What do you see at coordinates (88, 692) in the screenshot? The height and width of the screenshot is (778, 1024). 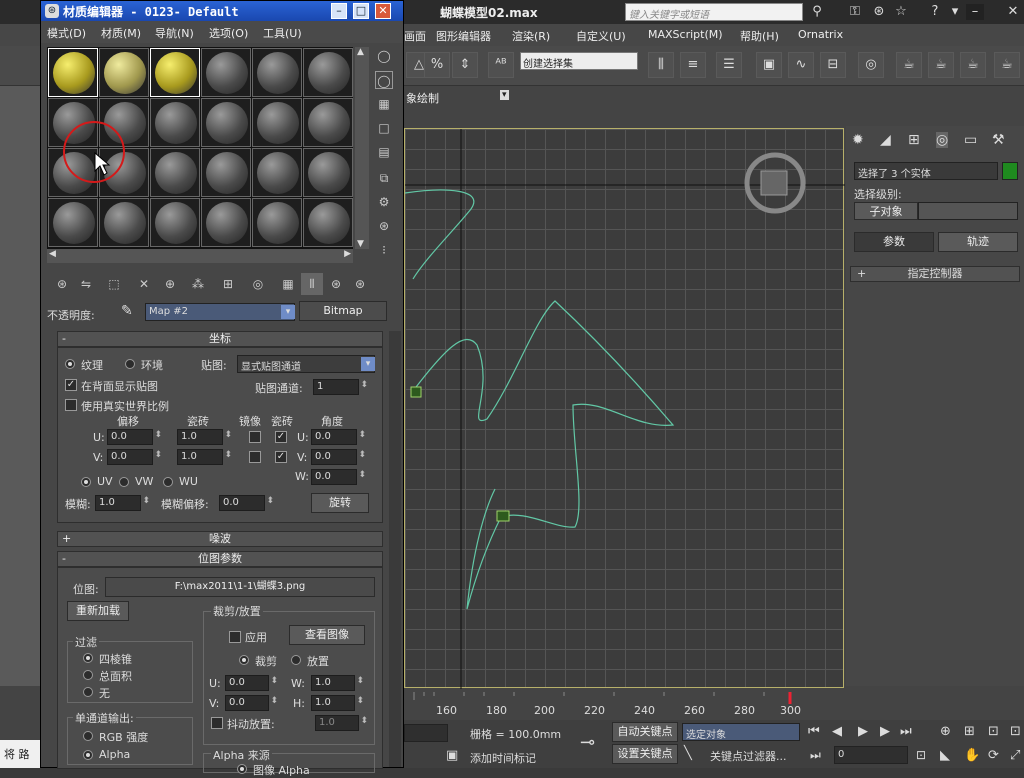 I see `none-radio` at bounding box center [88, 692].